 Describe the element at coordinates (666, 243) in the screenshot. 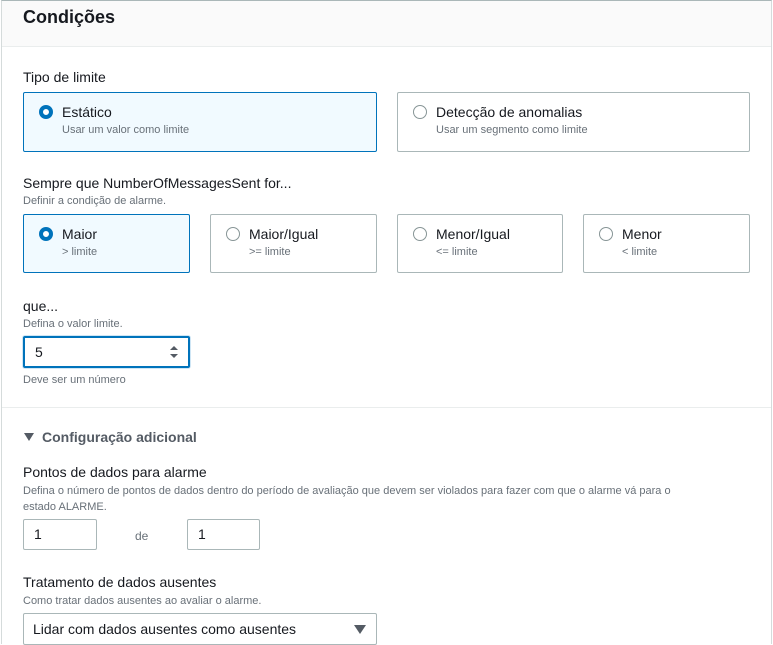

I see `condition-less-tile: Menor < limite` at that location.